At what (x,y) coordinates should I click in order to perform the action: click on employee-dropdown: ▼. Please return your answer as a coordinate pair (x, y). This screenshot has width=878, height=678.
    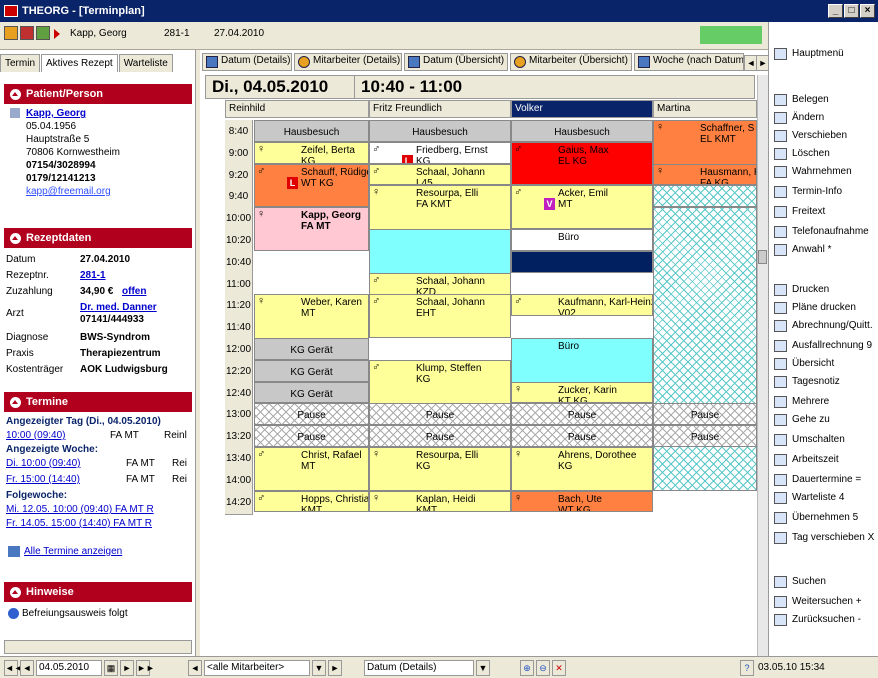
    Looking at the image, I should click on (319, 668).